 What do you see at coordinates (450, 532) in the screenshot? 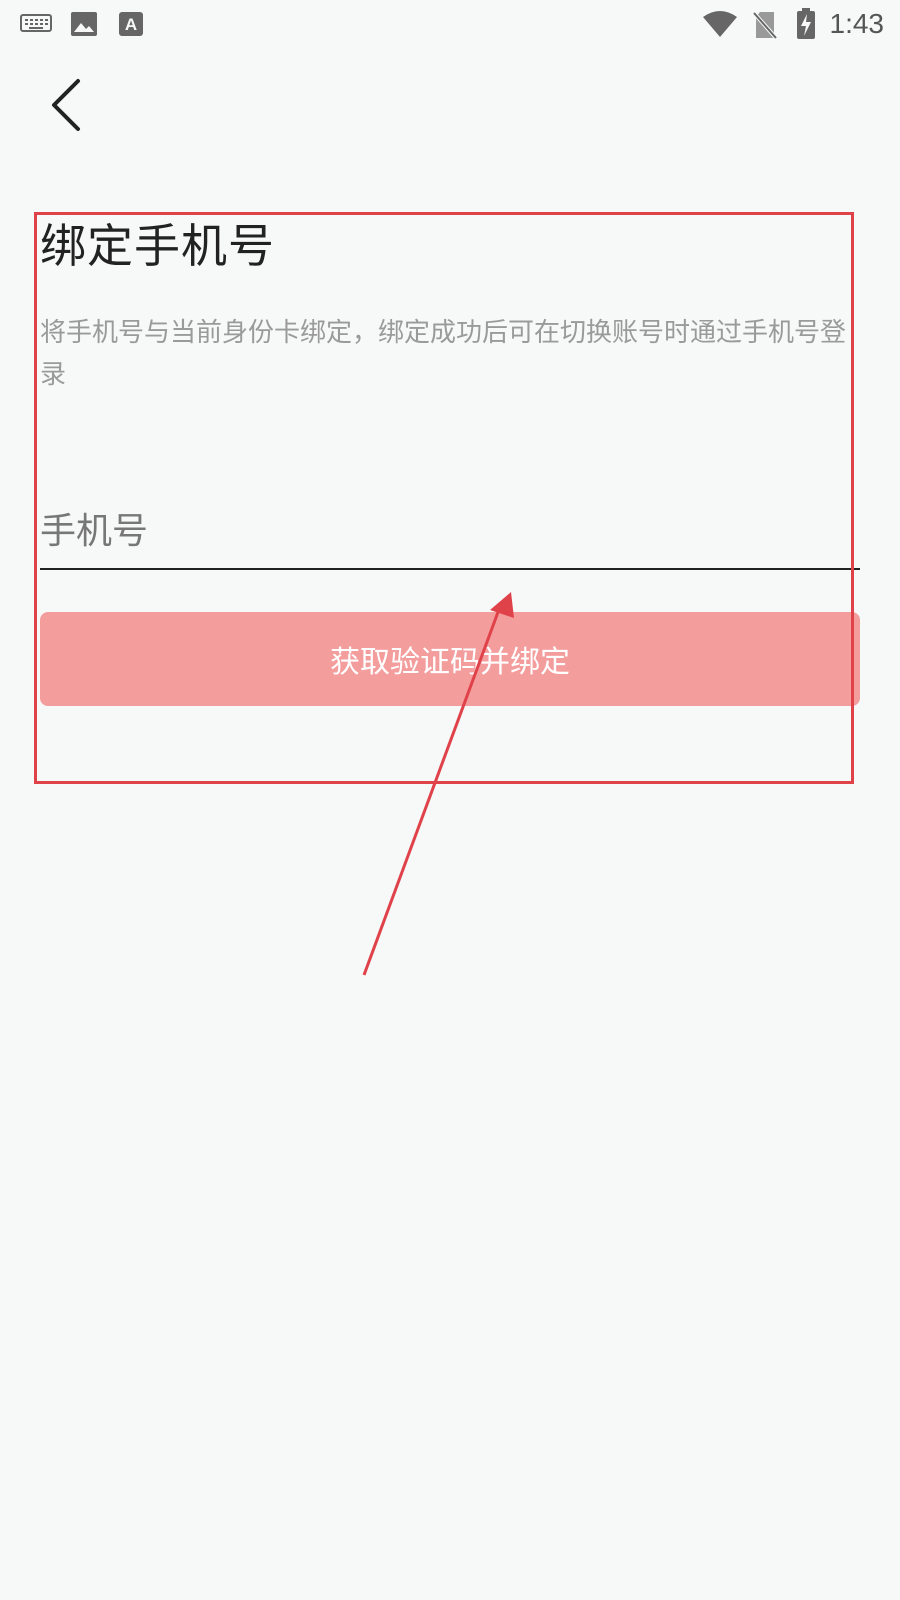
I see `phone-number-input` at bounding box center [450, 532].